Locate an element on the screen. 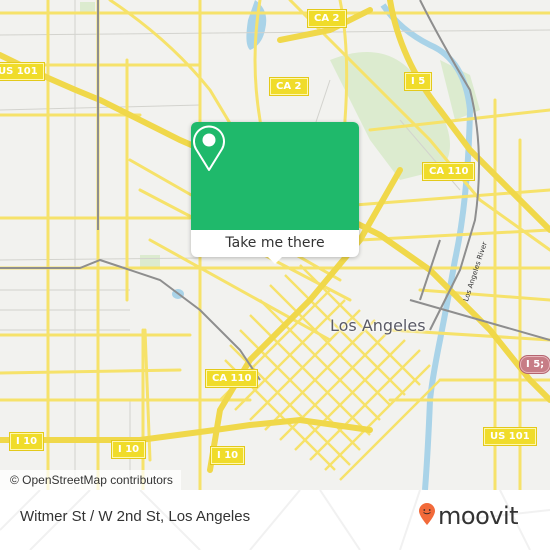 The height and width of the screenshot is (550, 550). footer: Witmer St / W 2nd St, Los Angeles moovit is located at coordinates (275, 520).